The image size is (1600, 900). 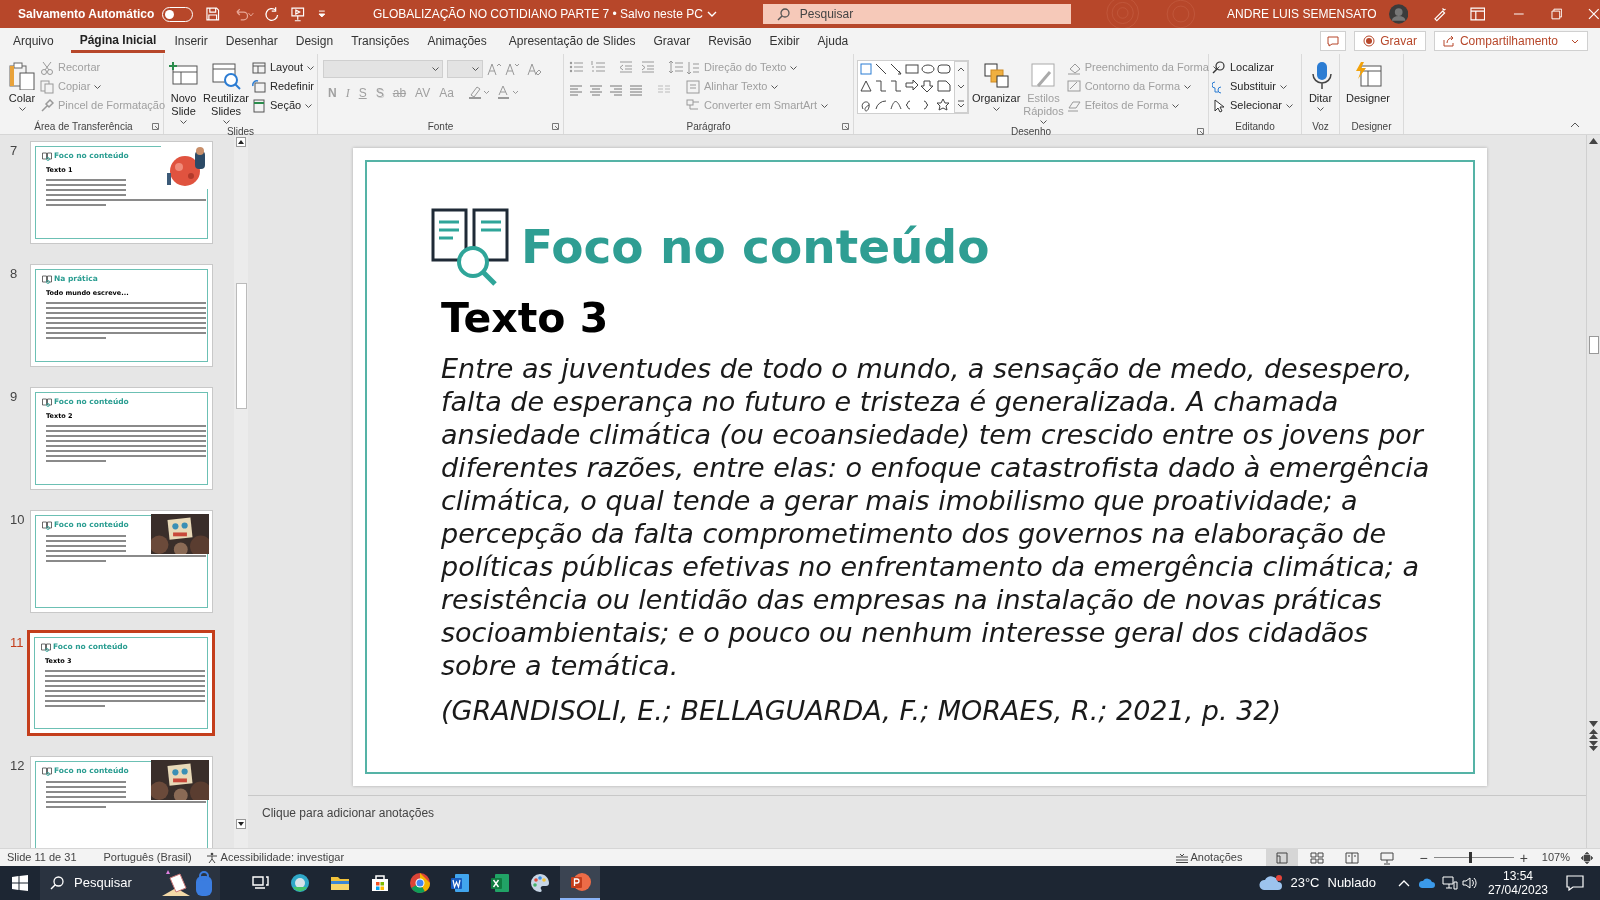 I want to click on ribbon-button: Reutilizar Slides, so click(x=226, y=91).